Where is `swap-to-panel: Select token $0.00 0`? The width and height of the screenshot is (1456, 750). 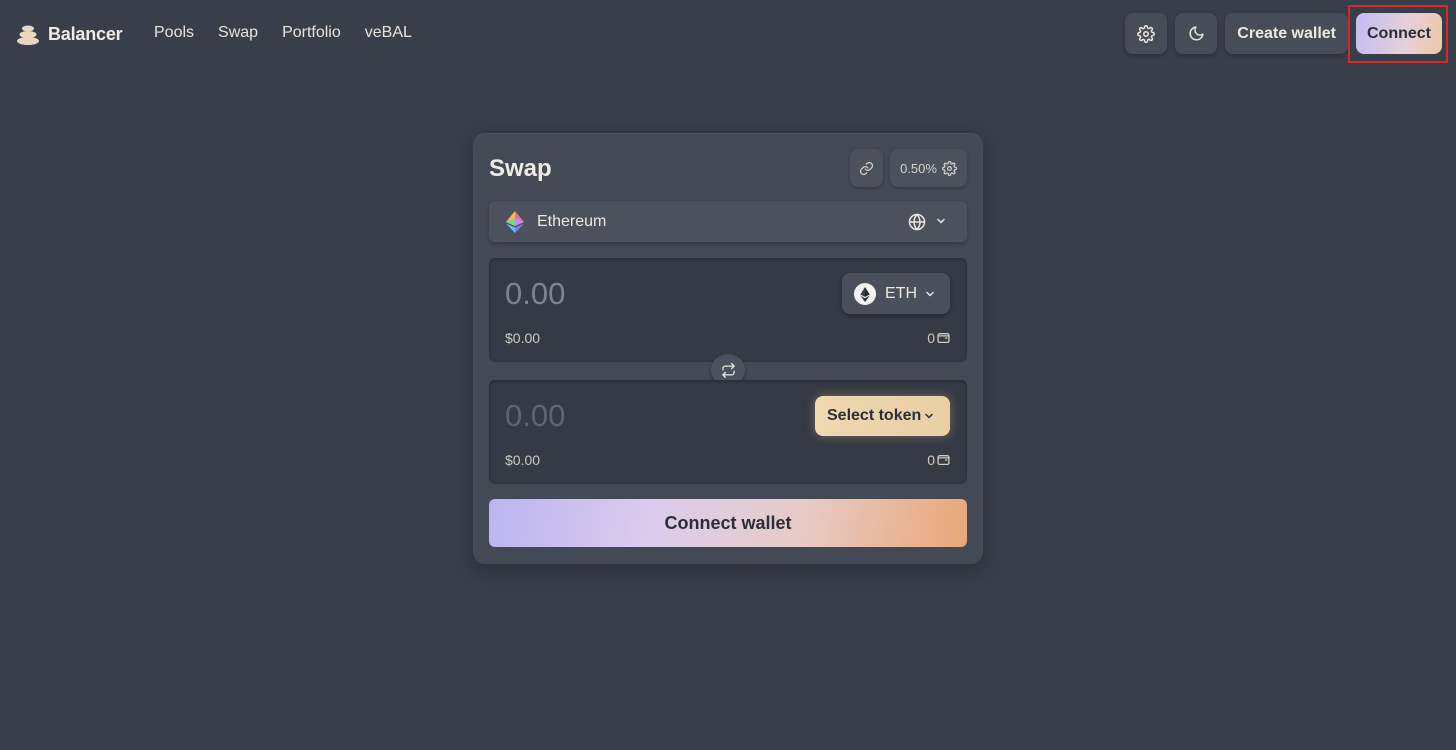
swap-to-panel: Select token $0.00 0 is located at coordinates (728, 432).